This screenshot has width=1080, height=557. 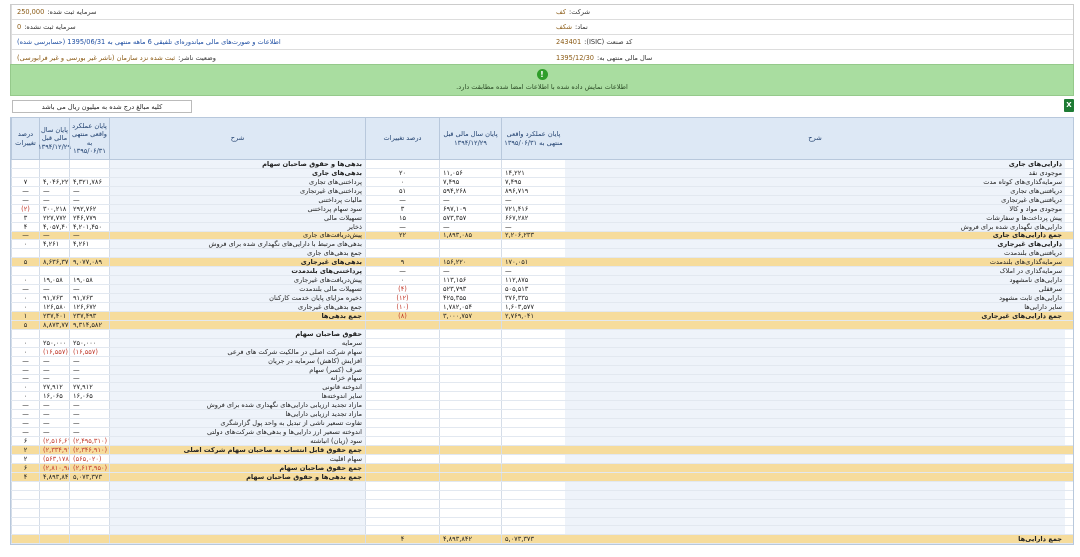 What do you see at coordinates (89, 342) in the screenshot?
I see `liab-cur-cell: ۲۵۰,۰۰۰` at bounding box center [89, 342].